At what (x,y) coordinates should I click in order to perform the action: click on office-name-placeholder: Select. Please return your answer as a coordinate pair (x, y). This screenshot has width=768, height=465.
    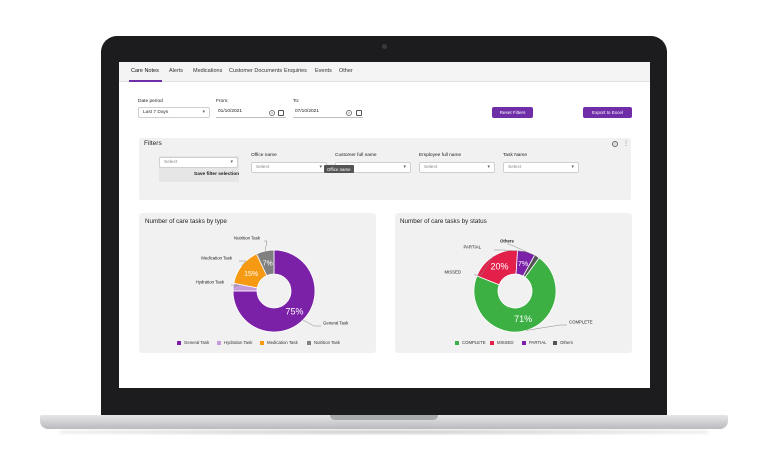
    Looking at the image, I should click on (263, 167).